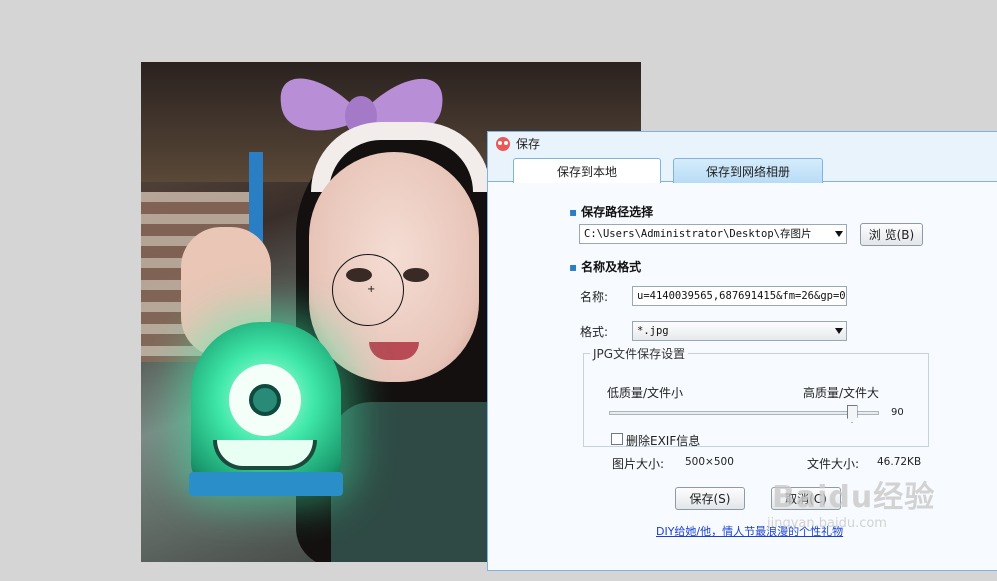 The image size is (997, 581). I want to click on tab-save-local: 保存到本地, so click(587, 170).